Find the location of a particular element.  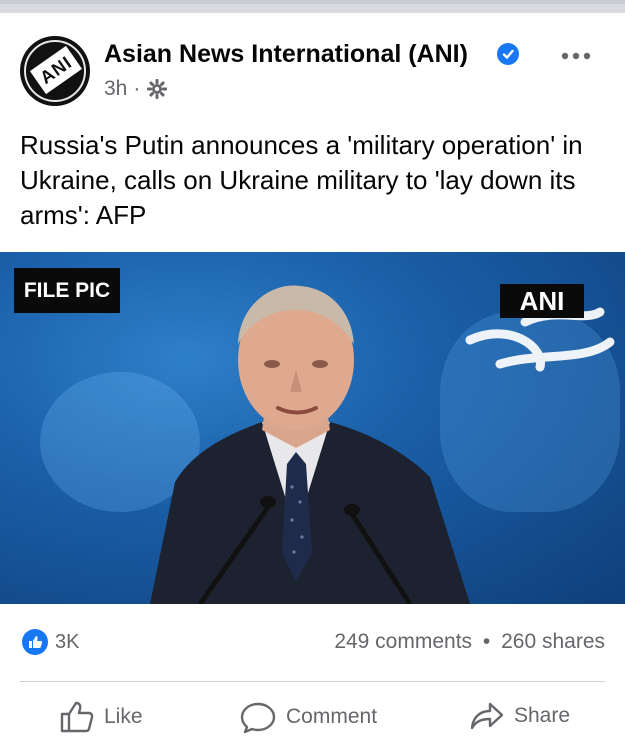

like-label: Like is located at coordinates (123, 716).